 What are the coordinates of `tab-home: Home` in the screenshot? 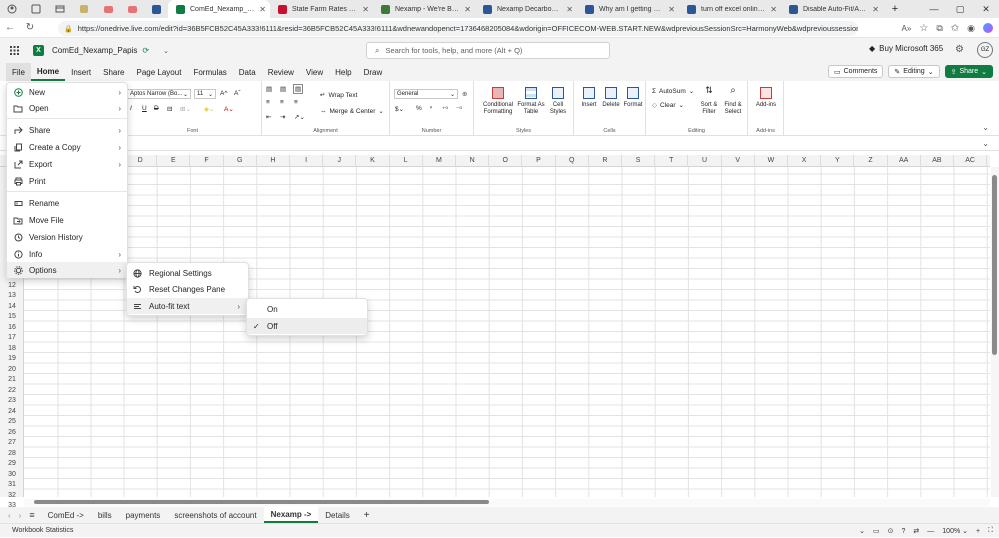 It's located at (48, 72).